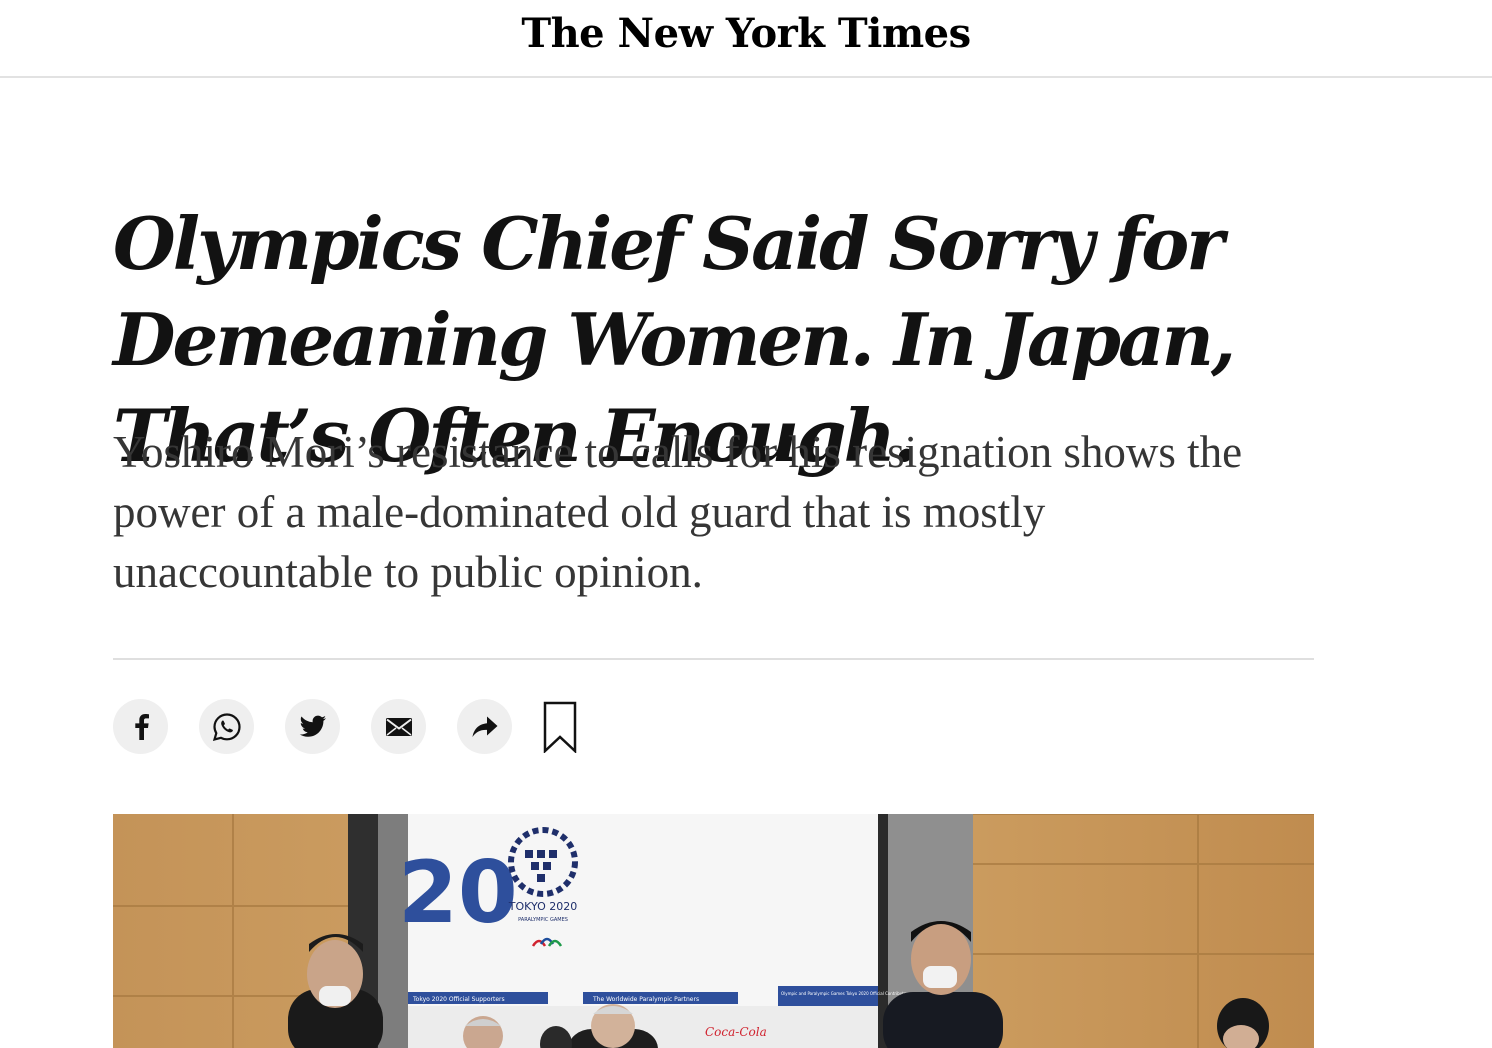  What do you see at coordinates (542, 906) in the screenshot?
I see `emblem-label: TOKYO 2020` at bounding box center [542, 906].